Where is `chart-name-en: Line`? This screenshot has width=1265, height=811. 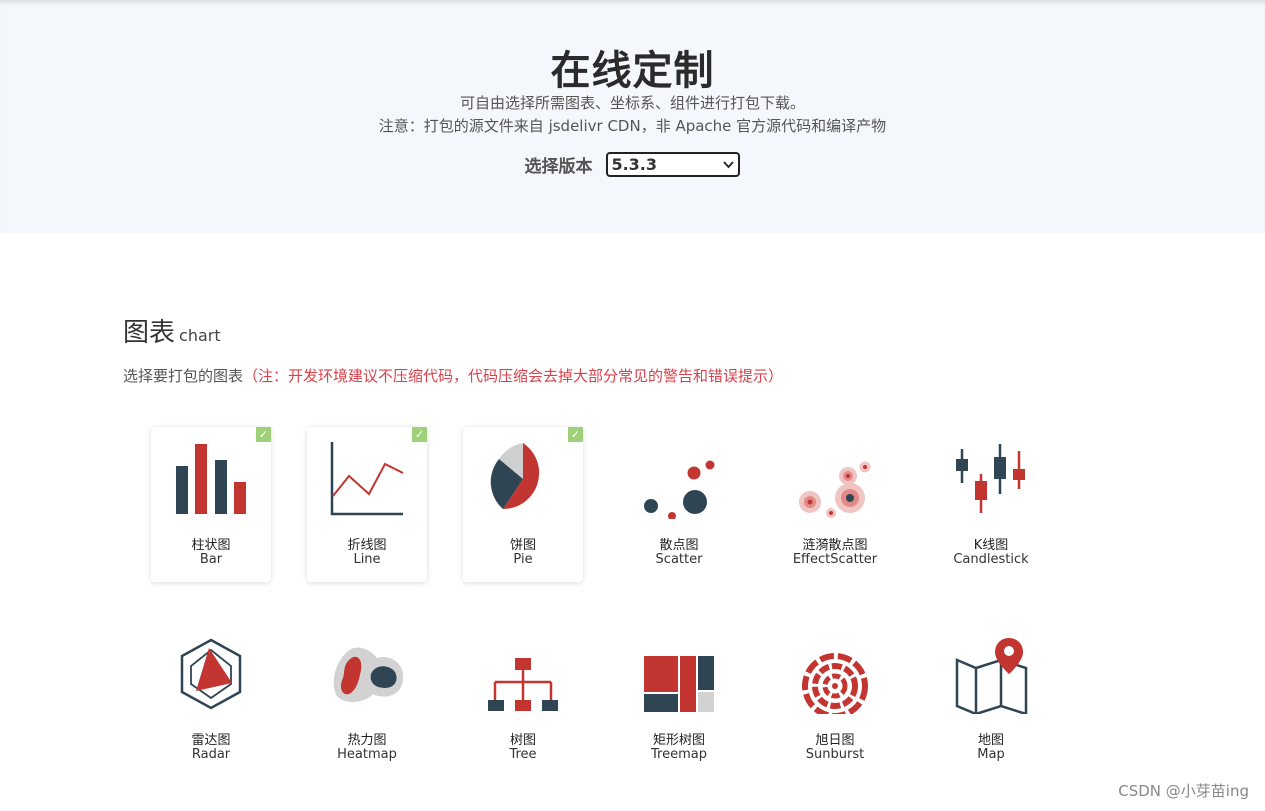
chart-name-en: Line is located at coordinates (367, 559).